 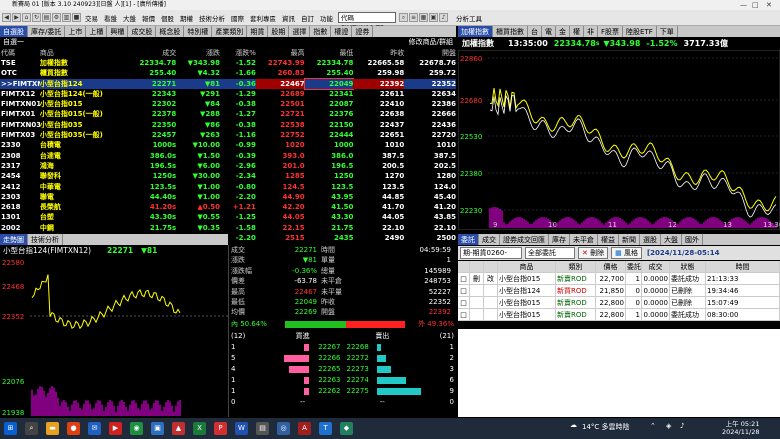 I want to click on network-app-icon: ◎, so click(x=283, y=428).